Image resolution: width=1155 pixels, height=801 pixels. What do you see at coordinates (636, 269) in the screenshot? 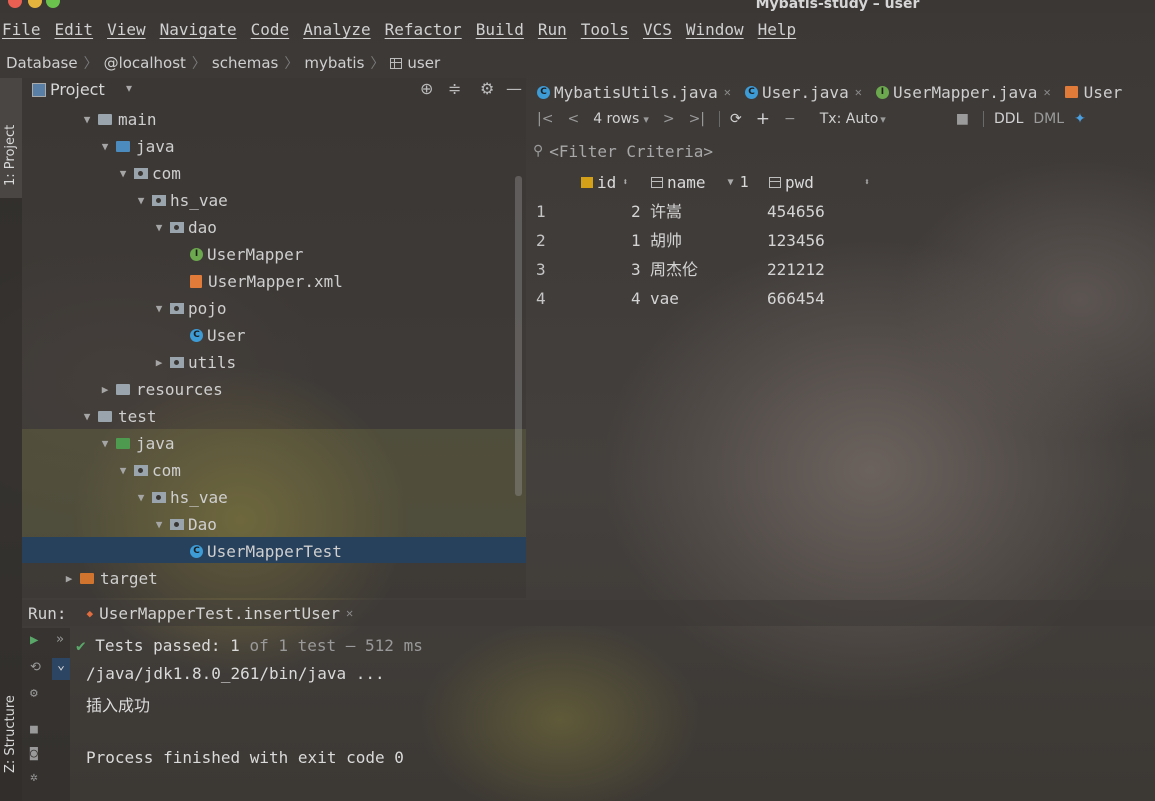
I see `cell-id: 3` at bounding box center [636, 269].